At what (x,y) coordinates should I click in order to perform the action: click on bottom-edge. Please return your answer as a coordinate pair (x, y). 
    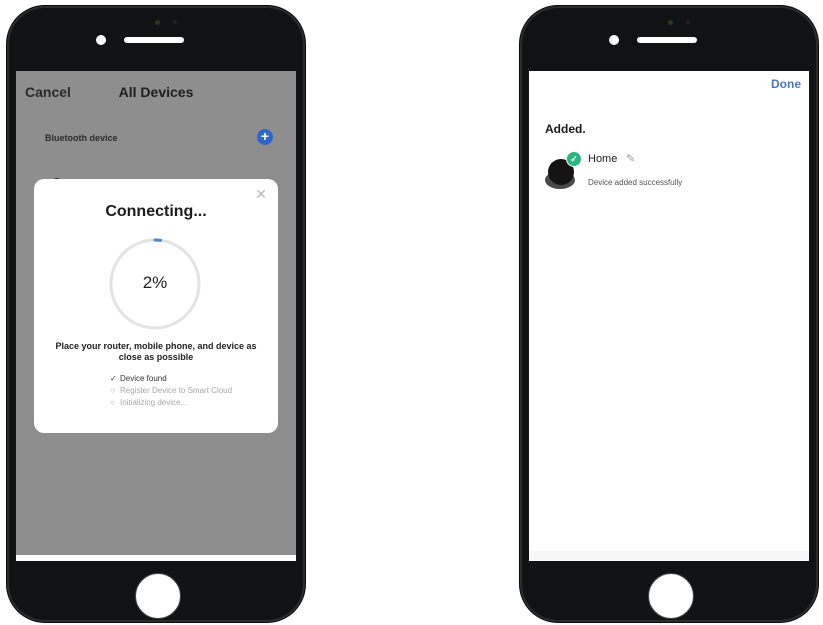
    Looking at the image, I should click on (669, 556).